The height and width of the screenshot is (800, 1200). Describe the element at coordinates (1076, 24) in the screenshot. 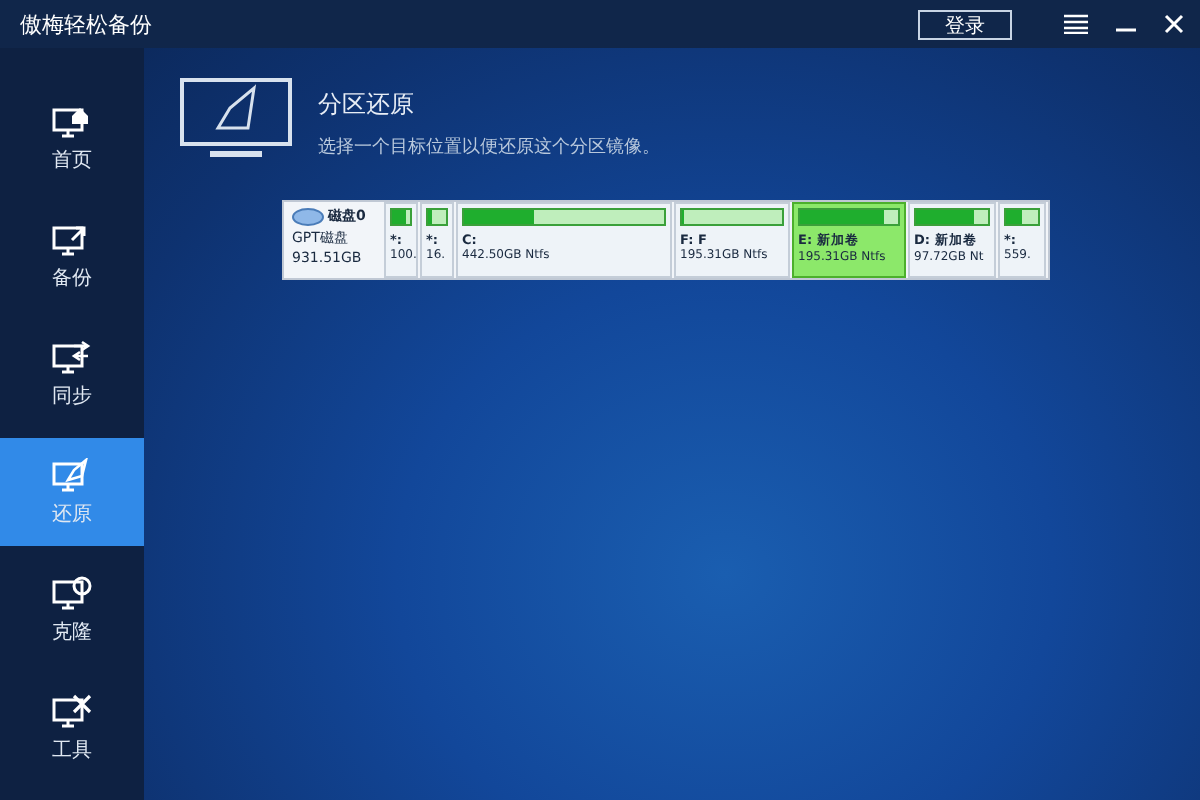

I see `menu-icon` at that location.